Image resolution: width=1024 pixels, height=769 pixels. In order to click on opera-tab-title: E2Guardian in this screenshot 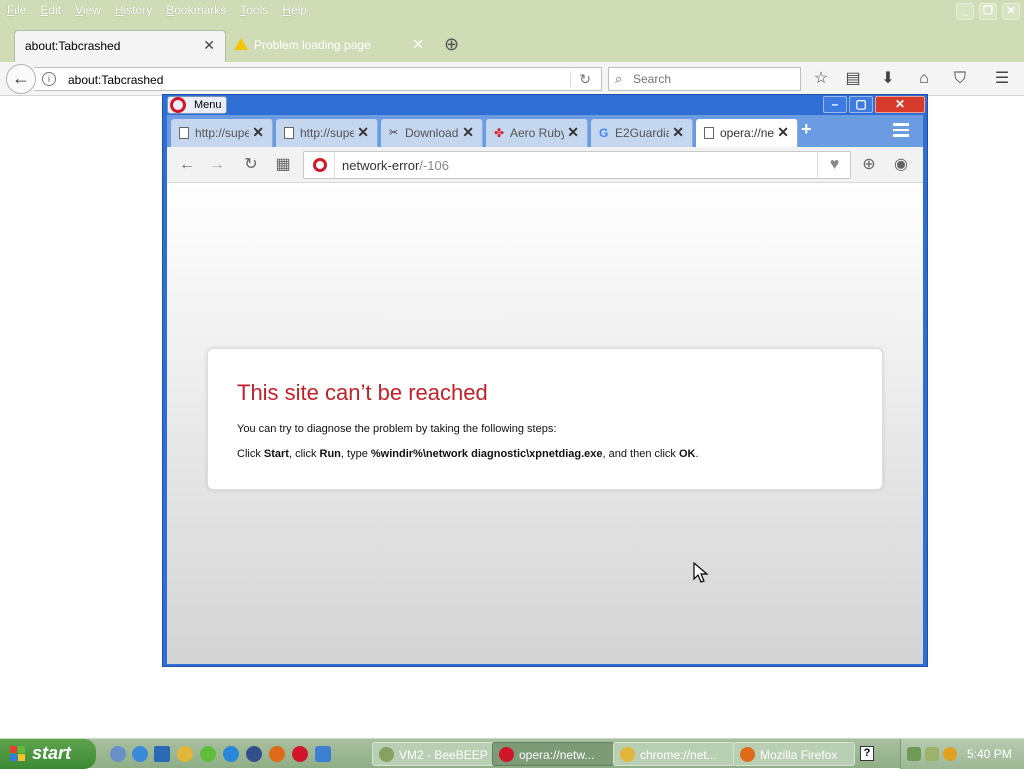, I will do `click(642, 133)`.